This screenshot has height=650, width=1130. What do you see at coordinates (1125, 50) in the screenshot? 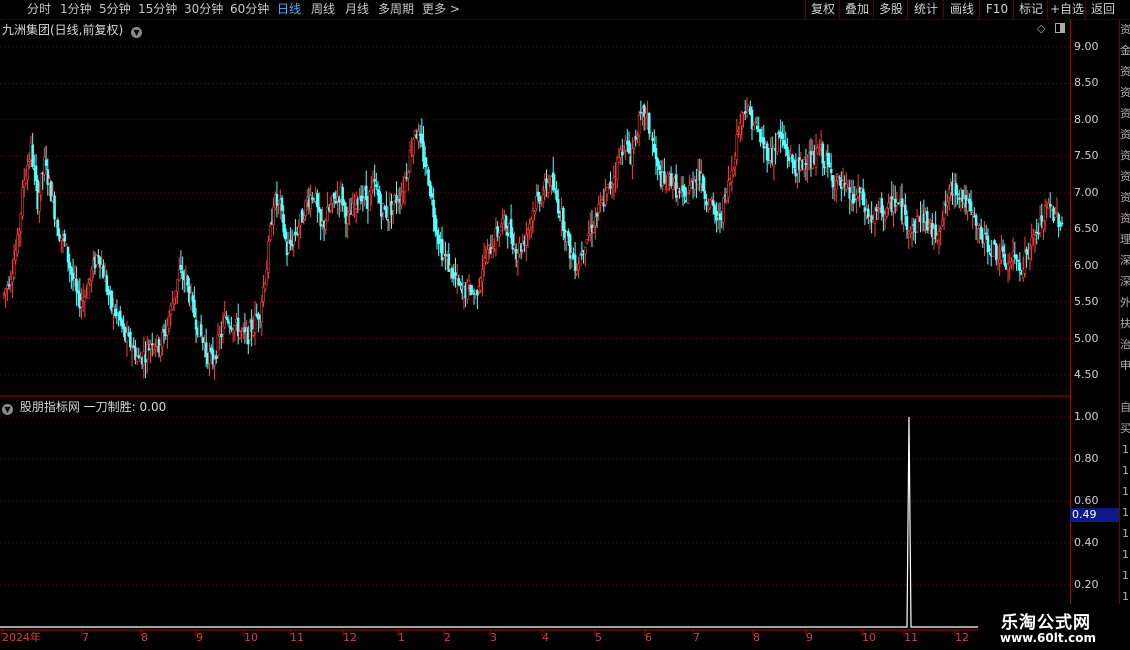
I see `side-panel-char: 金` at bounding box center [1125, 50].